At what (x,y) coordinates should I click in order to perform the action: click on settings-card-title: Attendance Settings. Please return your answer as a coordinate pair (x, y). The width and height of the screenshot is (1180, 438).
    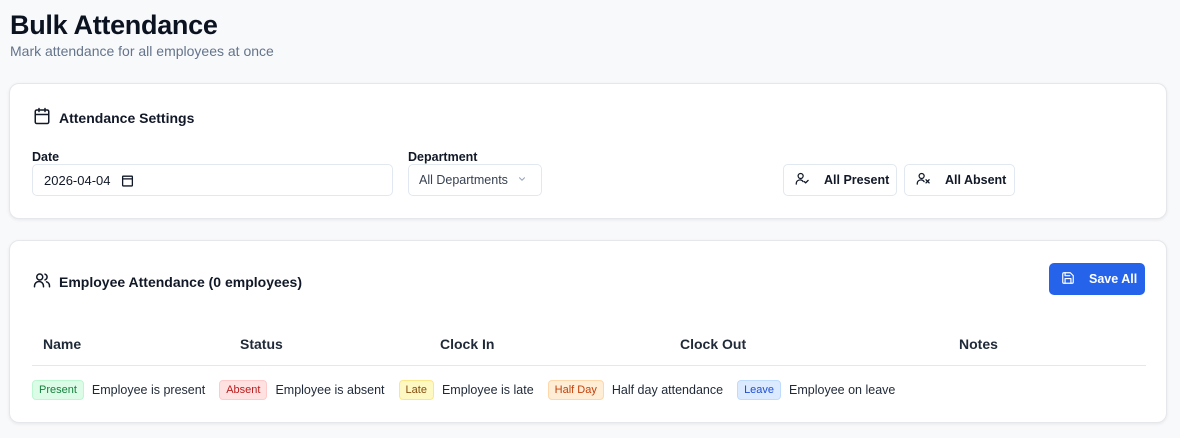
    Looking at the image, I should click on (113, 117).